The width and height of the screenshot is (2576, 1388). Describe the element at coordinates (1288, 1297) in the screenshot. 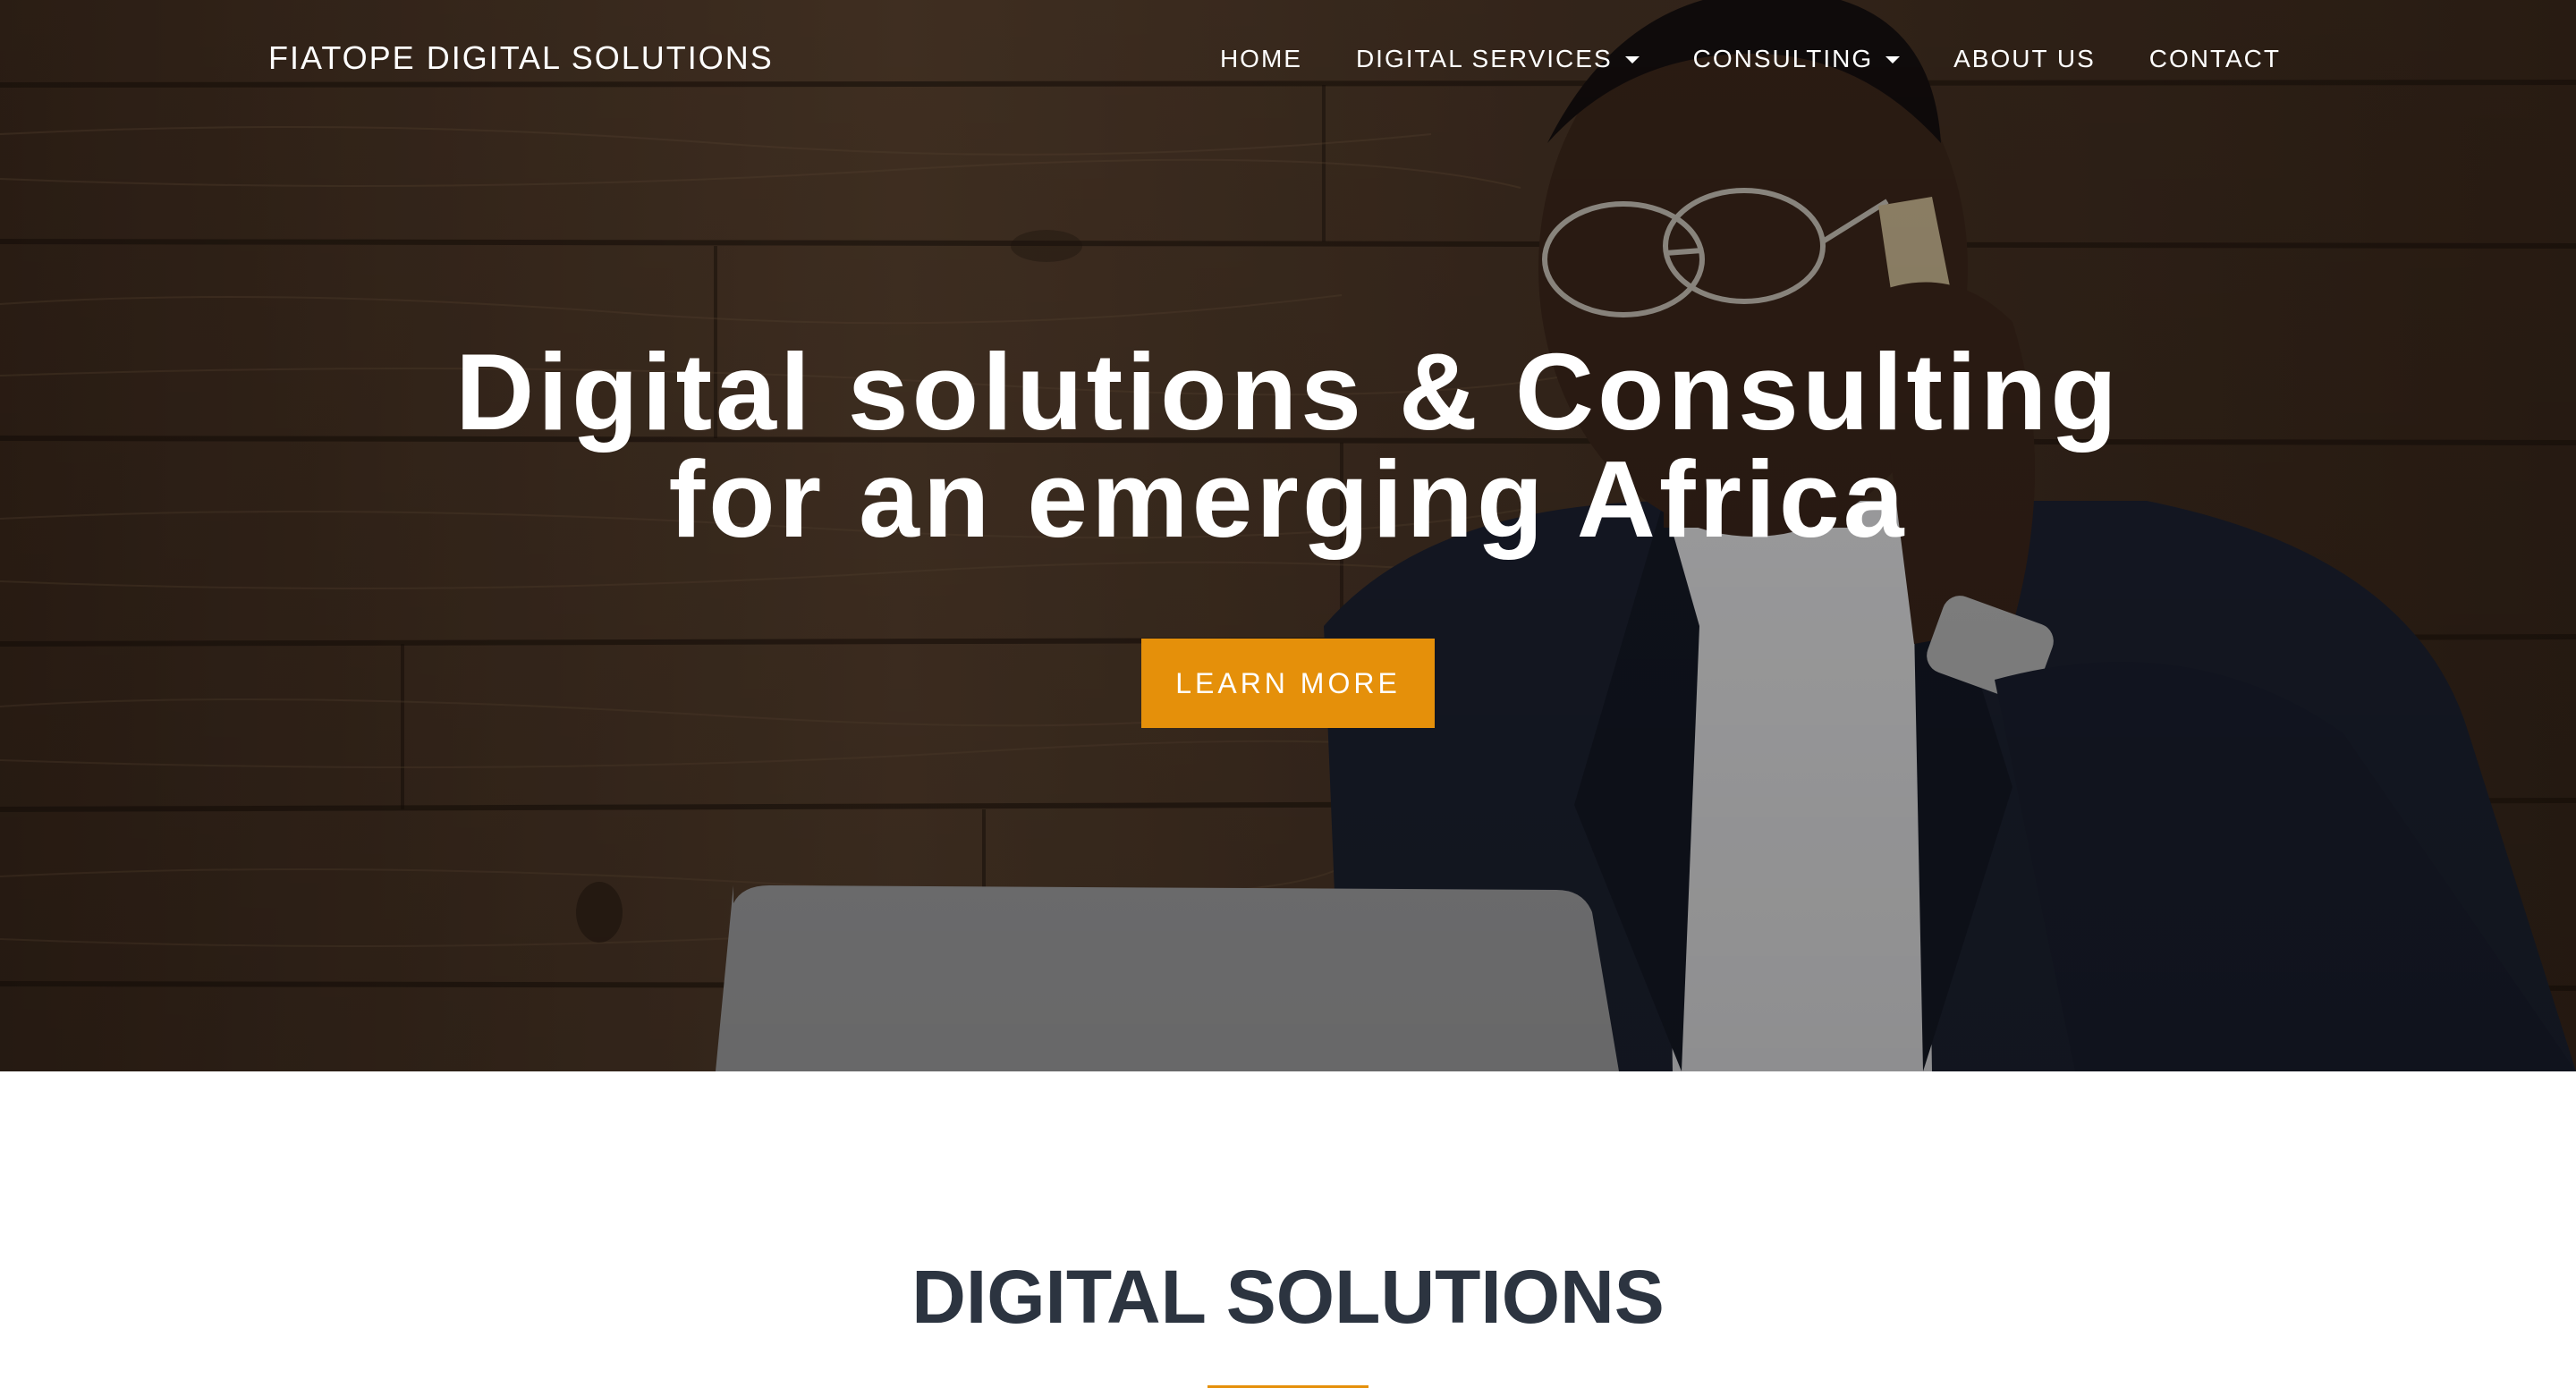

I see `section-title-digital-solutions: DIGITAL SOLUTIONS` at that location.